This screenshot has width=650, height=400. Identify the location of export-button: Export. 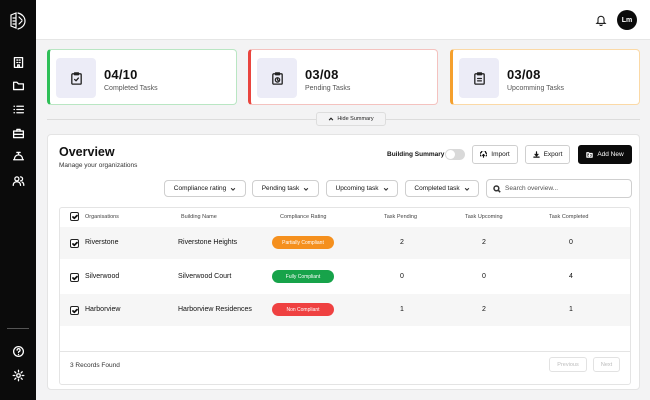
(547, 154).